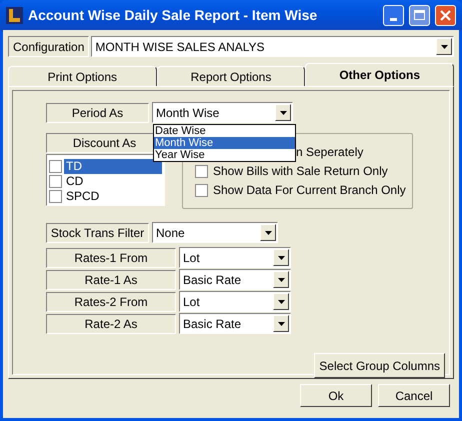 The width and height of the screenshot is (462, 421). Describe the element at coordinates (111, 324) in the screenshot. I see `field-label: Rate-2 As` at that location.